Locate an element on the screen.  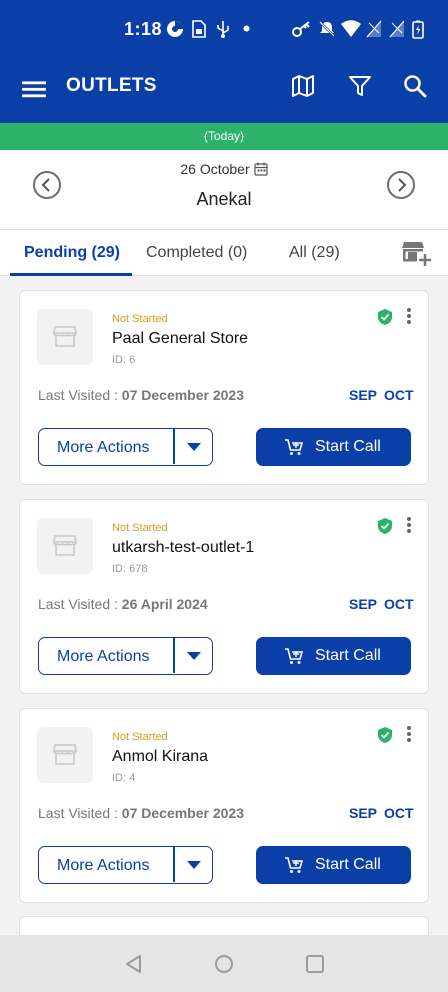
system-nav-bar is located at coordinates (224, 963).